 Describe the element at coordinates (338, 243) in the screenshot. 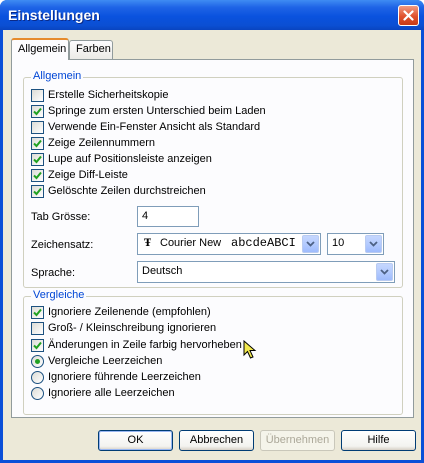

I see `font-size-value: 10` at that location.